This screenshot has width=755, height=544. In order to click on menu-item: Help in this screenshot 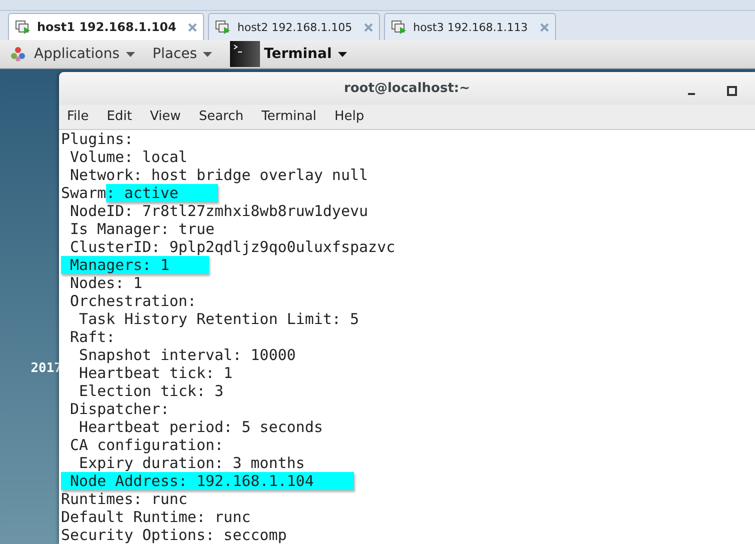, I will do `click(349, 116)`.